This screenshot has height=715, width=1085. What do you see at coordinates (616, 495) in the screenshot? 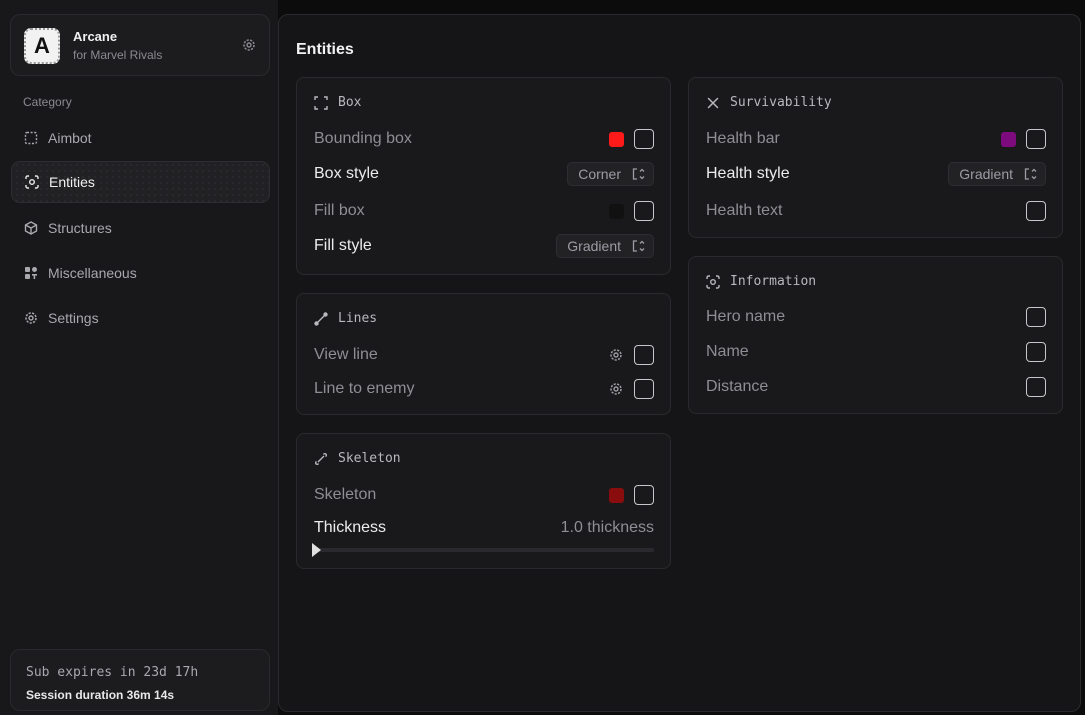
I see `skeleton-color-swatch` at bounding box center [616, 495].